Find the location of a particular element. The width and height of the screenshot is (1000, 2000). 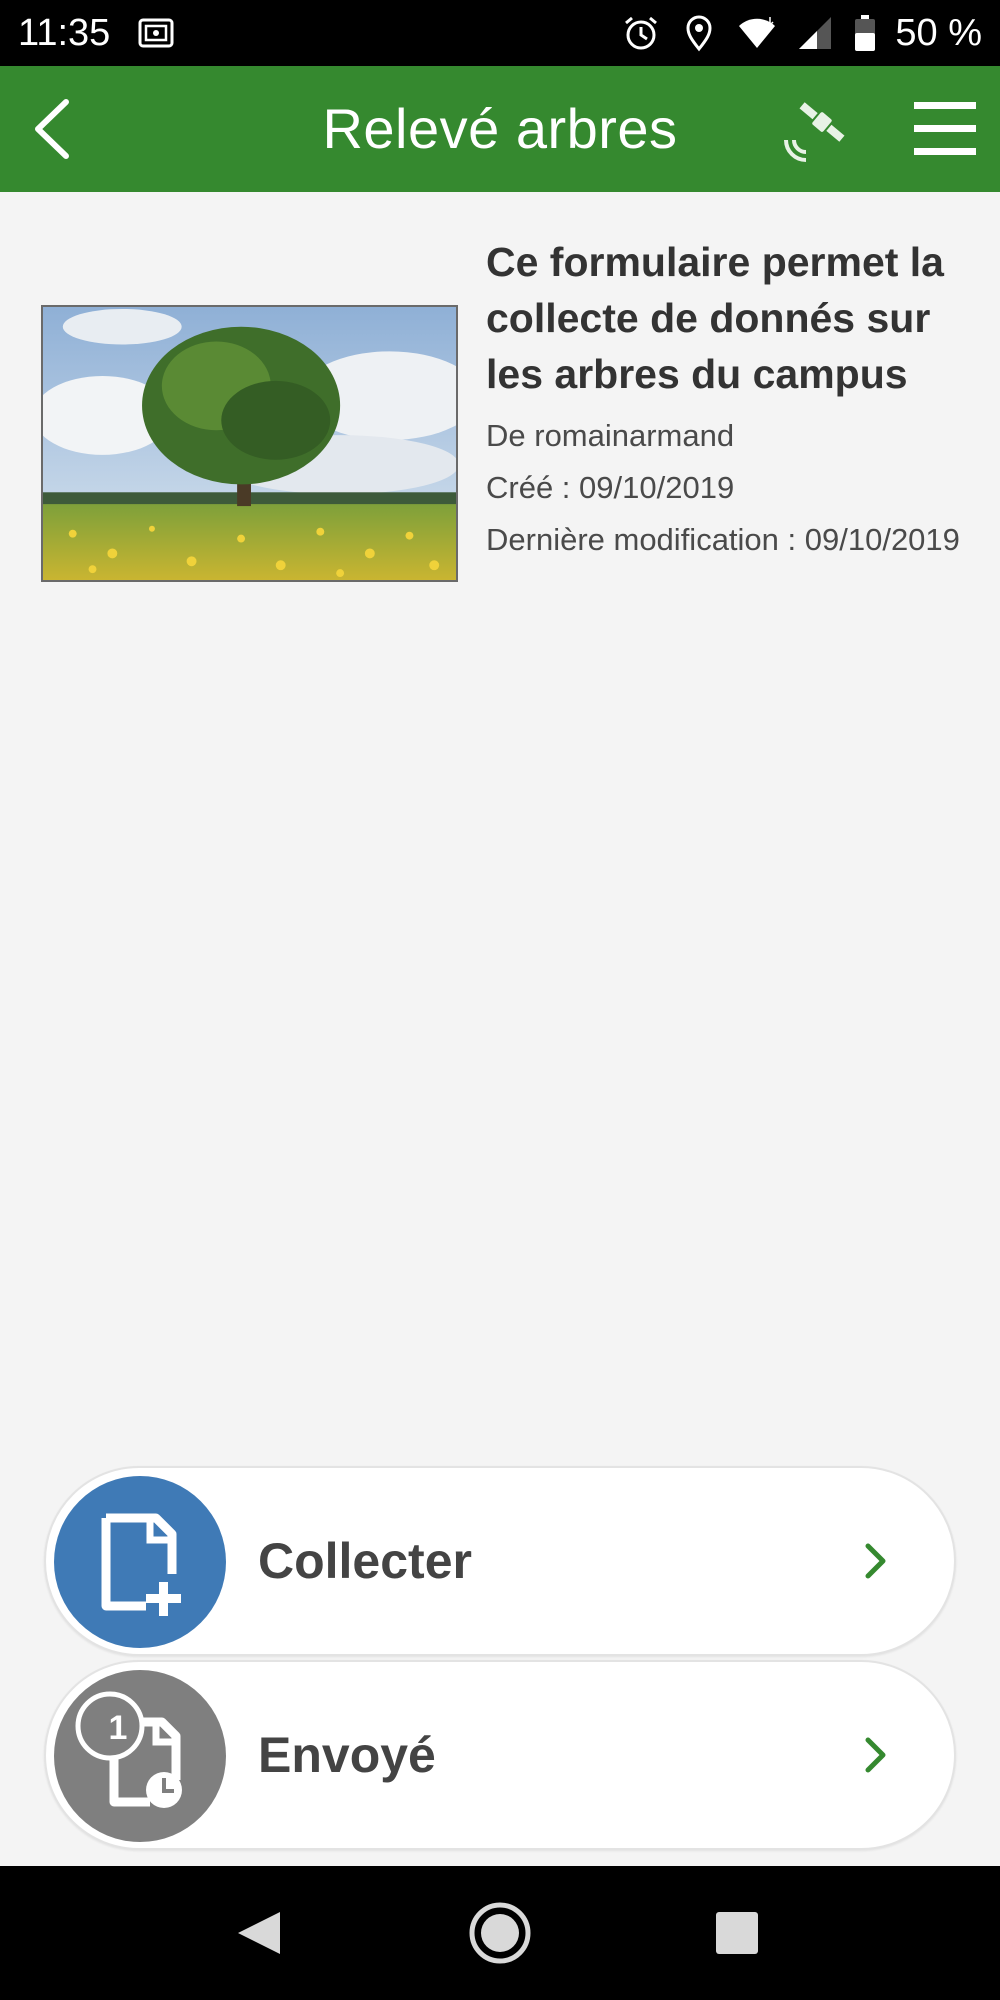

app-bar: Relevé arbres is located at coordinates (500, 129).